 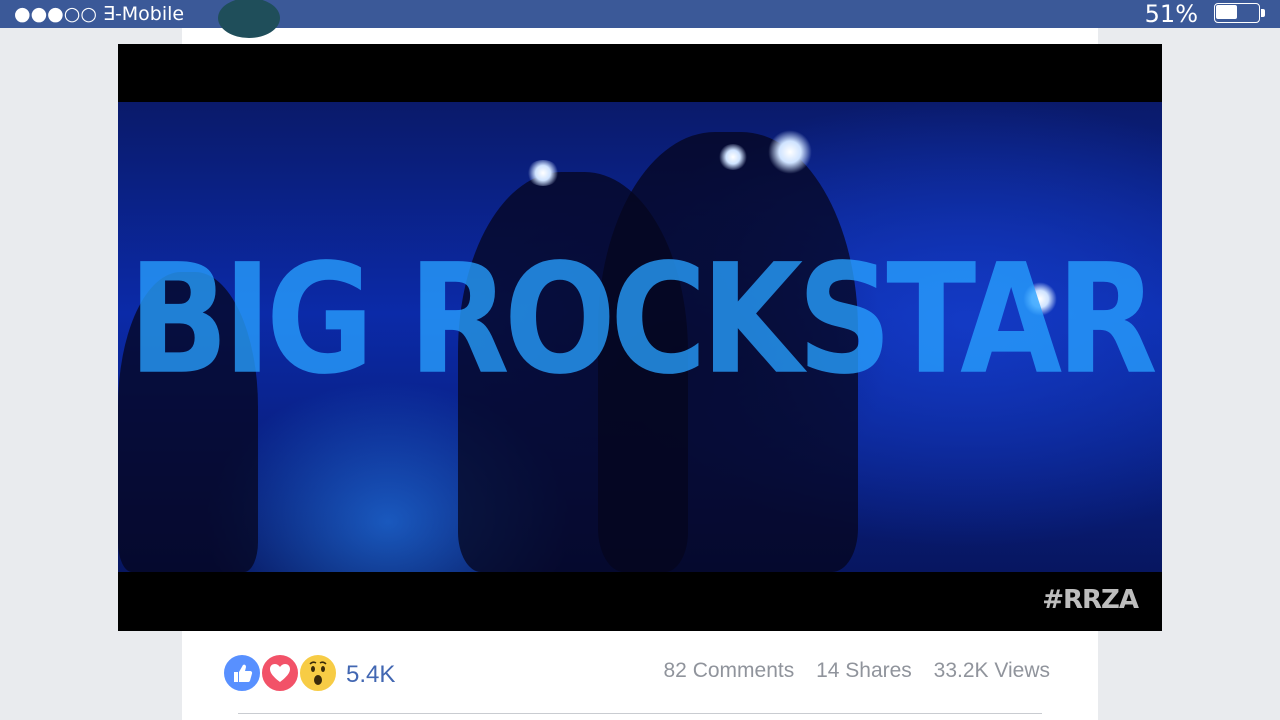 What do you see at coordinates (864, 670) in the screenshot?
I see `shares-count: 14 Shares` at bounding box center [864, 670].